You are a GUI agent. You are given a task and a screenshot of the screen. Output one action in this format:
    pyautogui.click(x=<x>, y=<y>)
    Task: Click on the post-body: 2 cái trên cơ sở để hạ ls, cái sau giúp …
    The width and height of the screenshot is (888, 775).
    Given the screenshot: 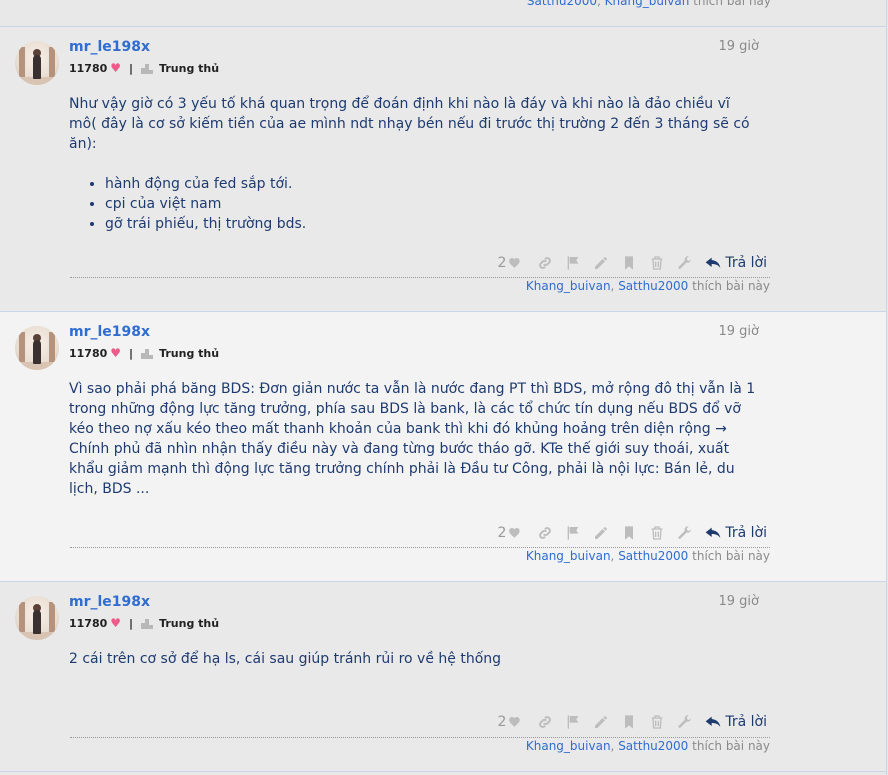 What is the action you would take?
    pyautogui.click(x=414, y=659)
    